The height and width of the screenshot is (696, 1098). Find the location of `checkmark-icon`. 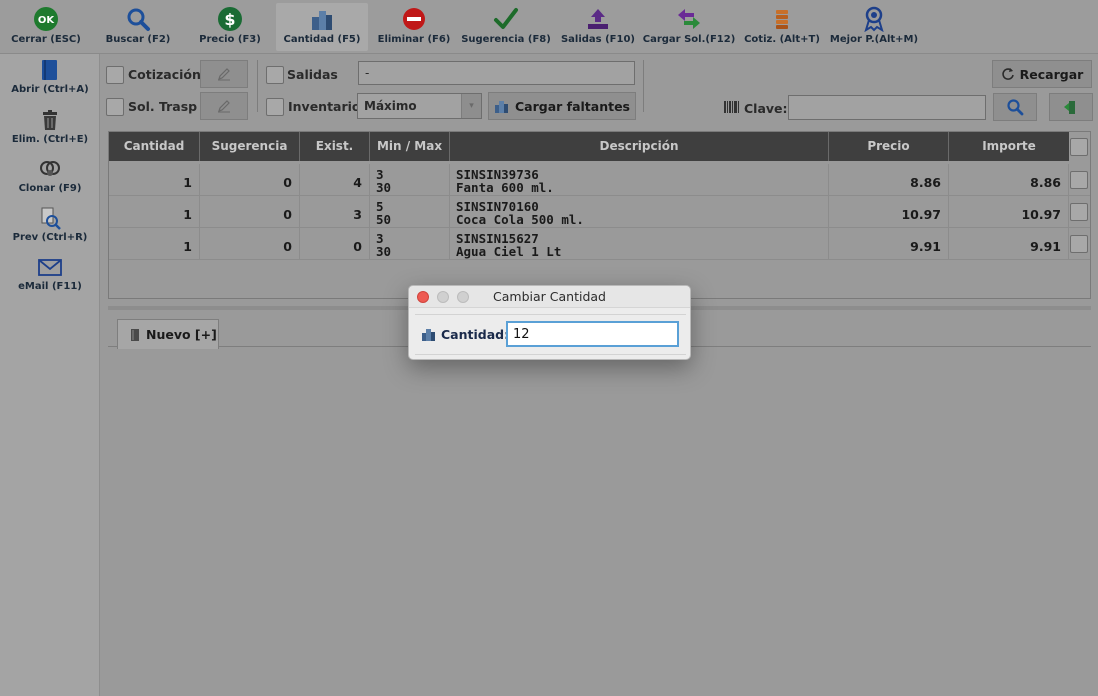

checkmark-icon is located at coordinates (506, 18).